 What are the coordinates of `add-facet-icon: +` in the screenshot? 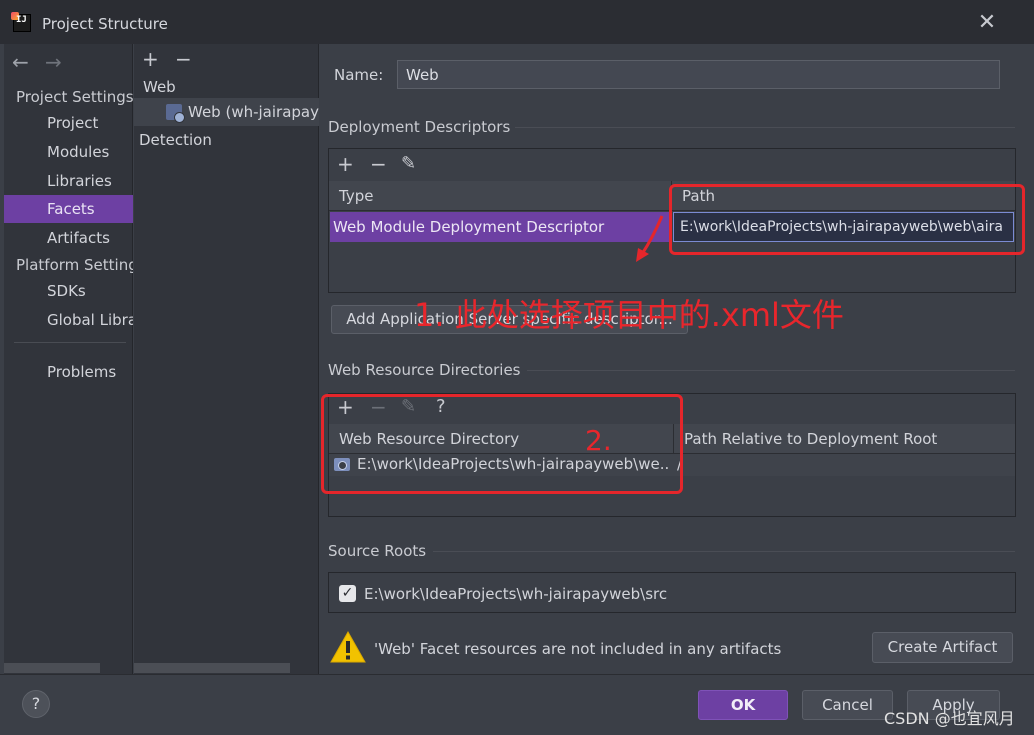 It's located at (150, 59).